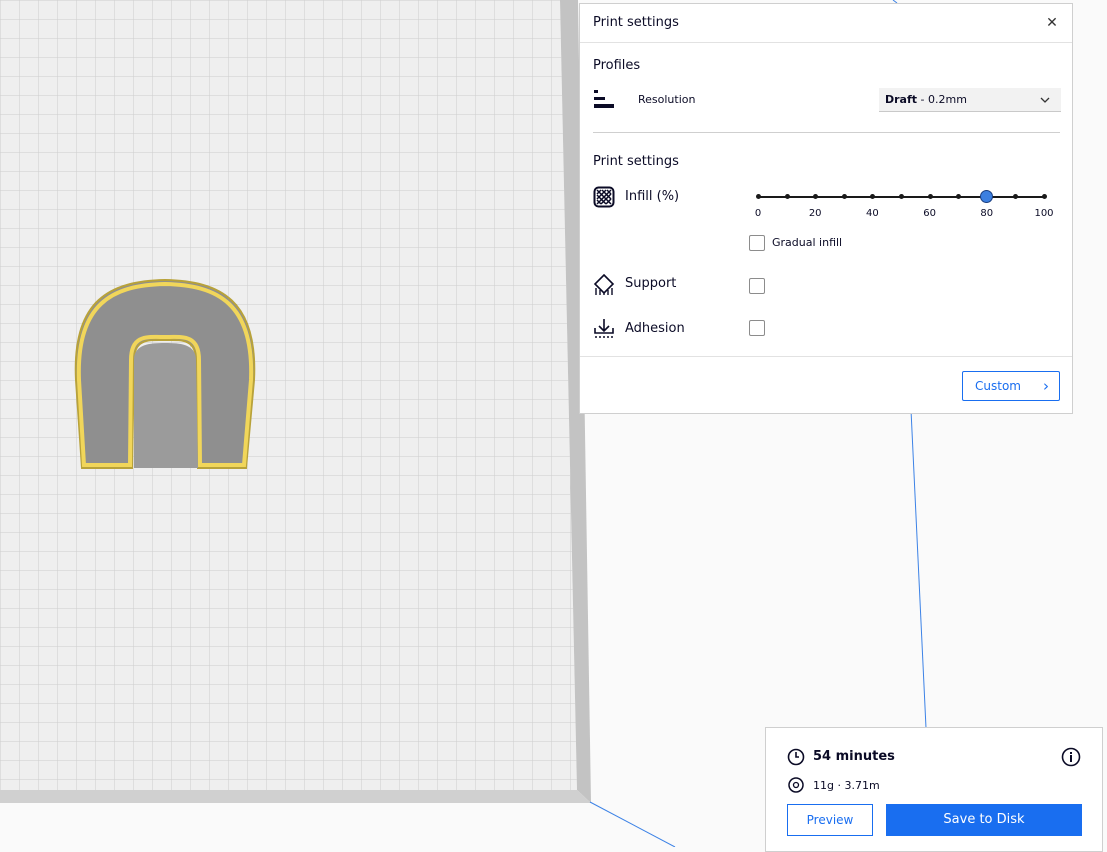  I want to click on slider-tick-label: 80, so click(987, 213).